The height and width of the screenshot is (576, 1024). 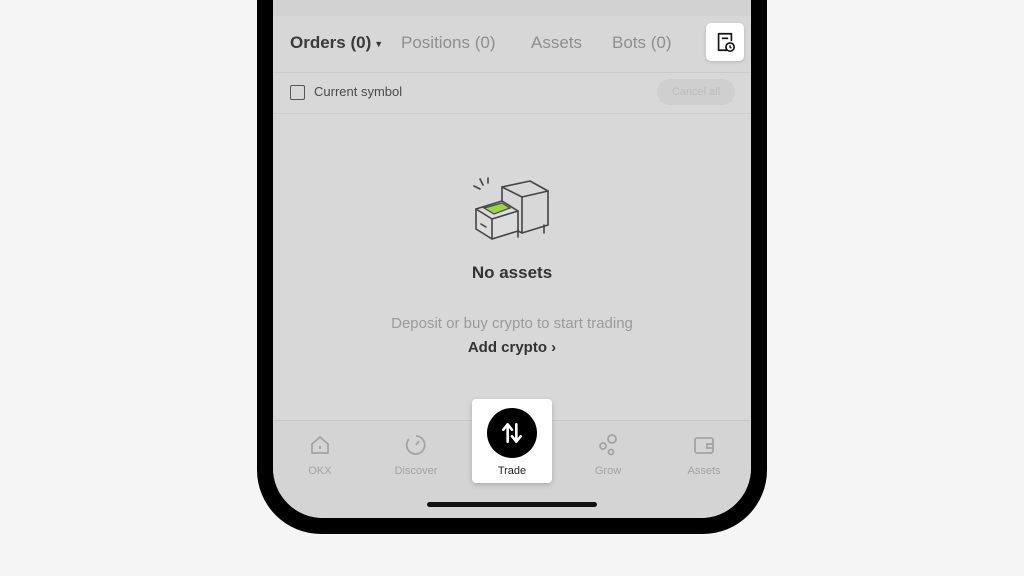 I want to click on history-clock-icon, so click(x=726, y=42).